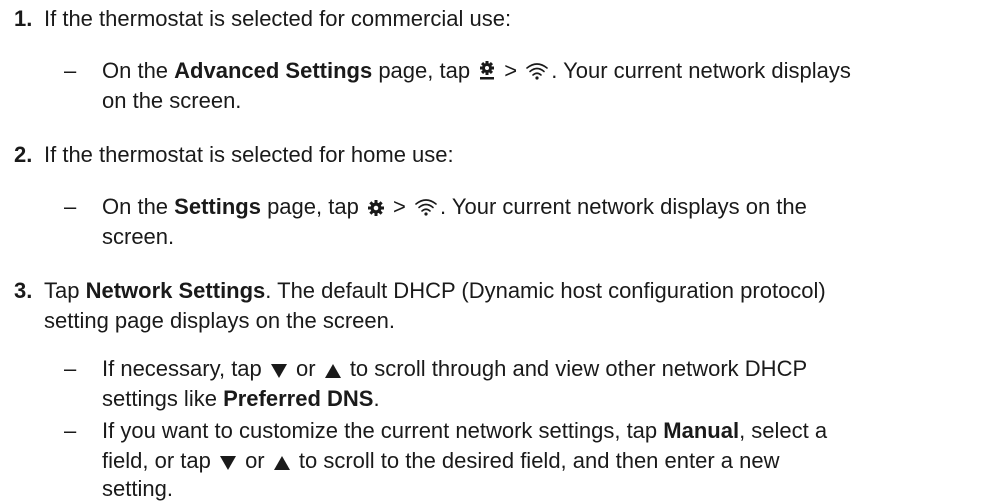  I want to click on step-number: 3., so click(23, 290).